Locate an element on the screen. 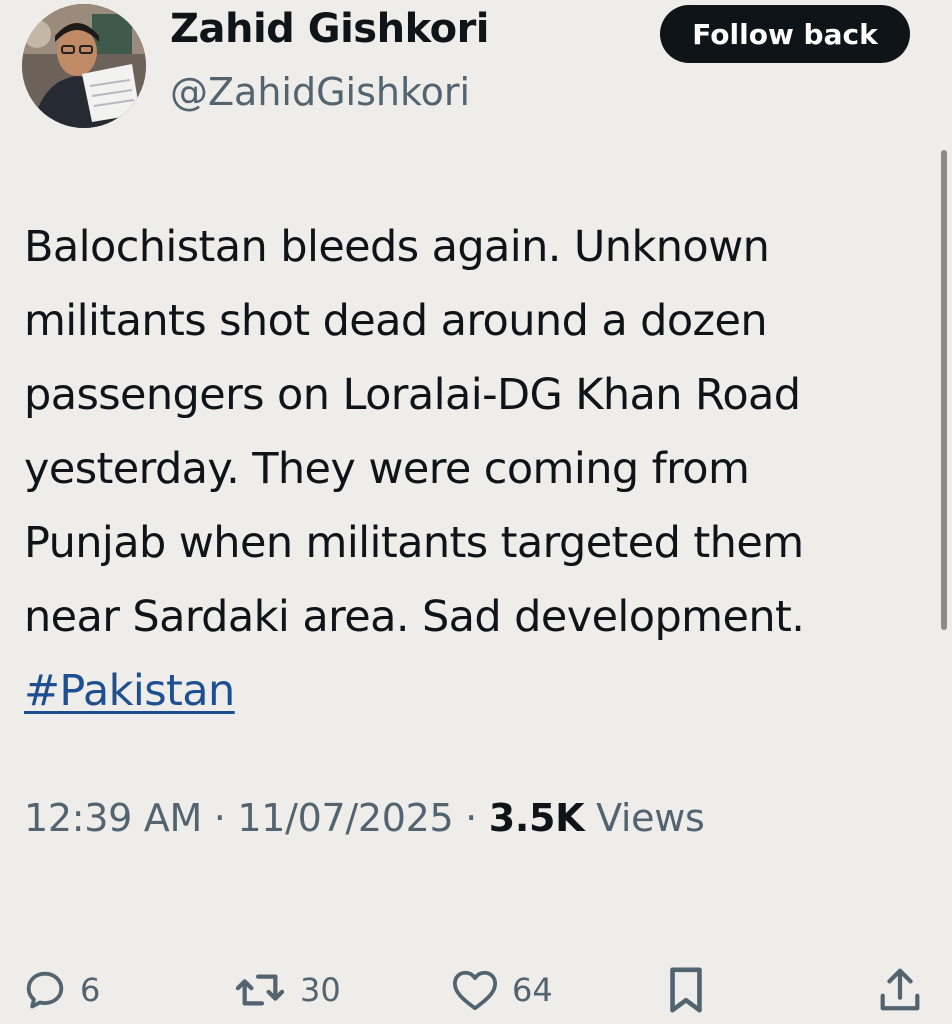  views-count: 3.5K is located at coordinates (536, 818).